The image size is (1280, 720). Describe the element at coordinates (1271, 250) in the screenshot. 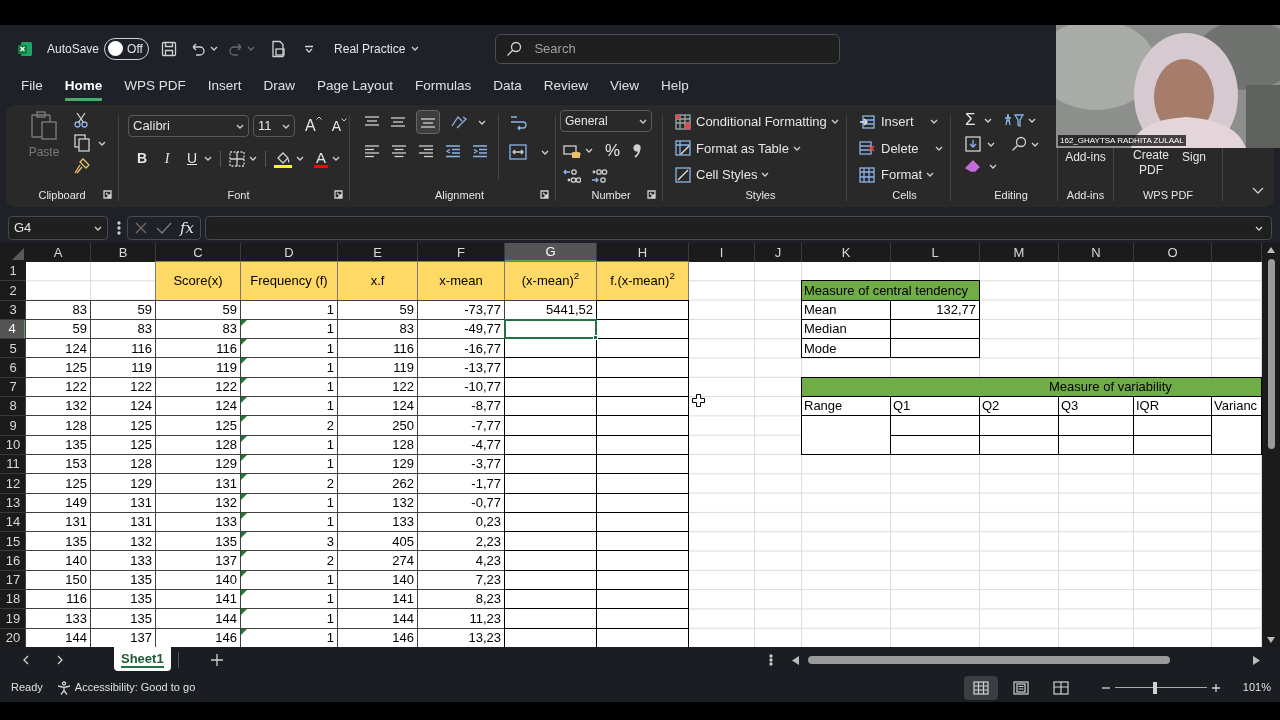

I see `scroll-up-icon` at that location.